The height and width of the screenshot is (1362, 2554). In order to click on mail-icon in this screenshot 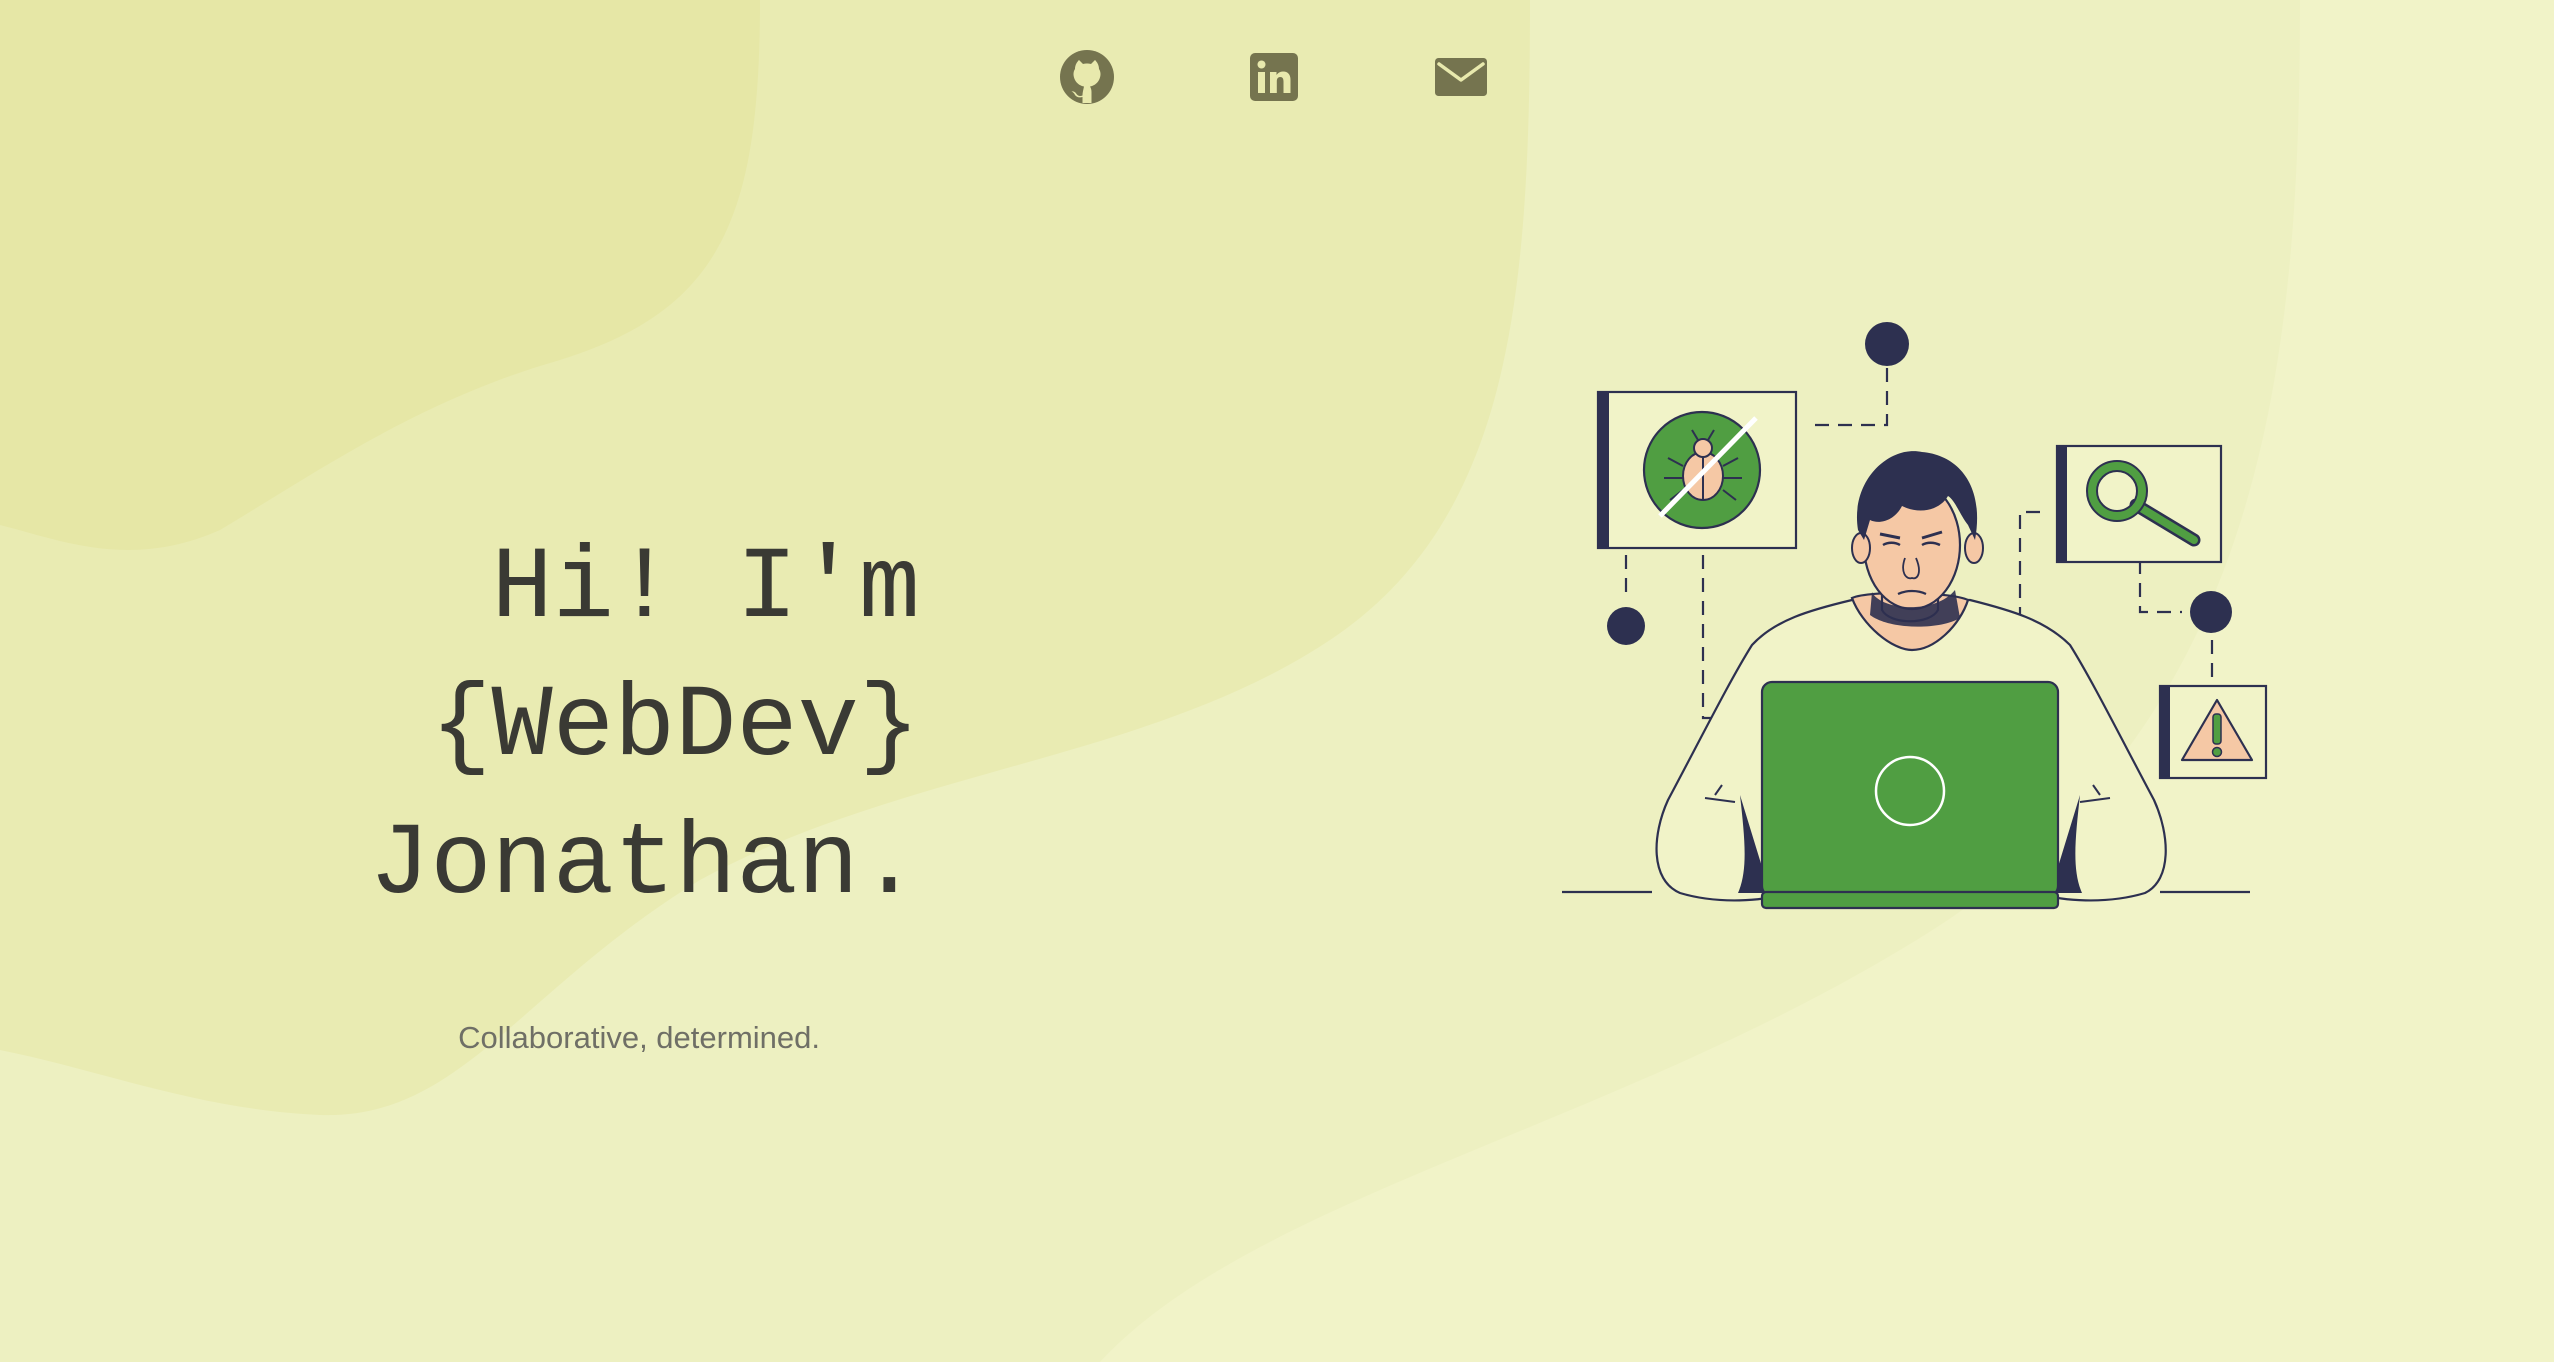, I will do `click(1461, 77)`.